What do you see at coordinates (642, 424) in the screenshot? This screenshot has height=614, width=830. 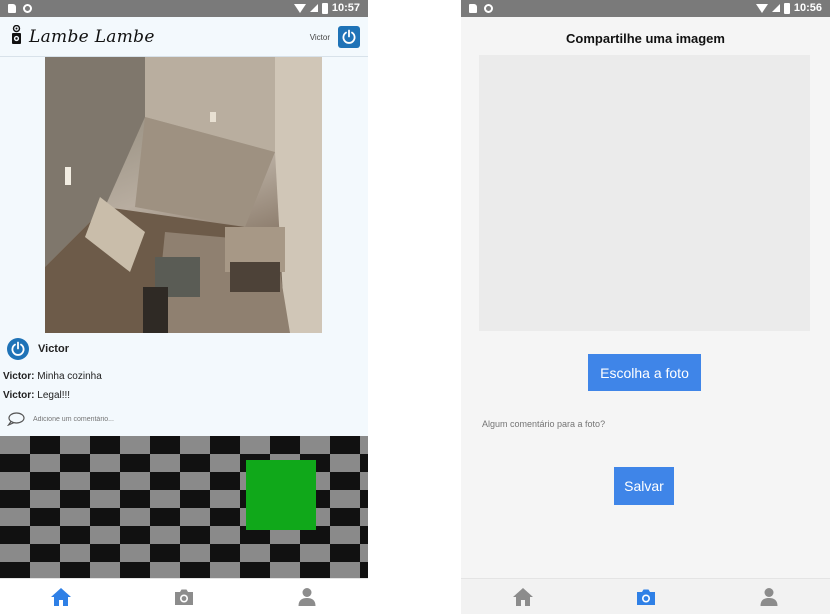 I see `photo-comment-input` at bounding box center [642, 424].